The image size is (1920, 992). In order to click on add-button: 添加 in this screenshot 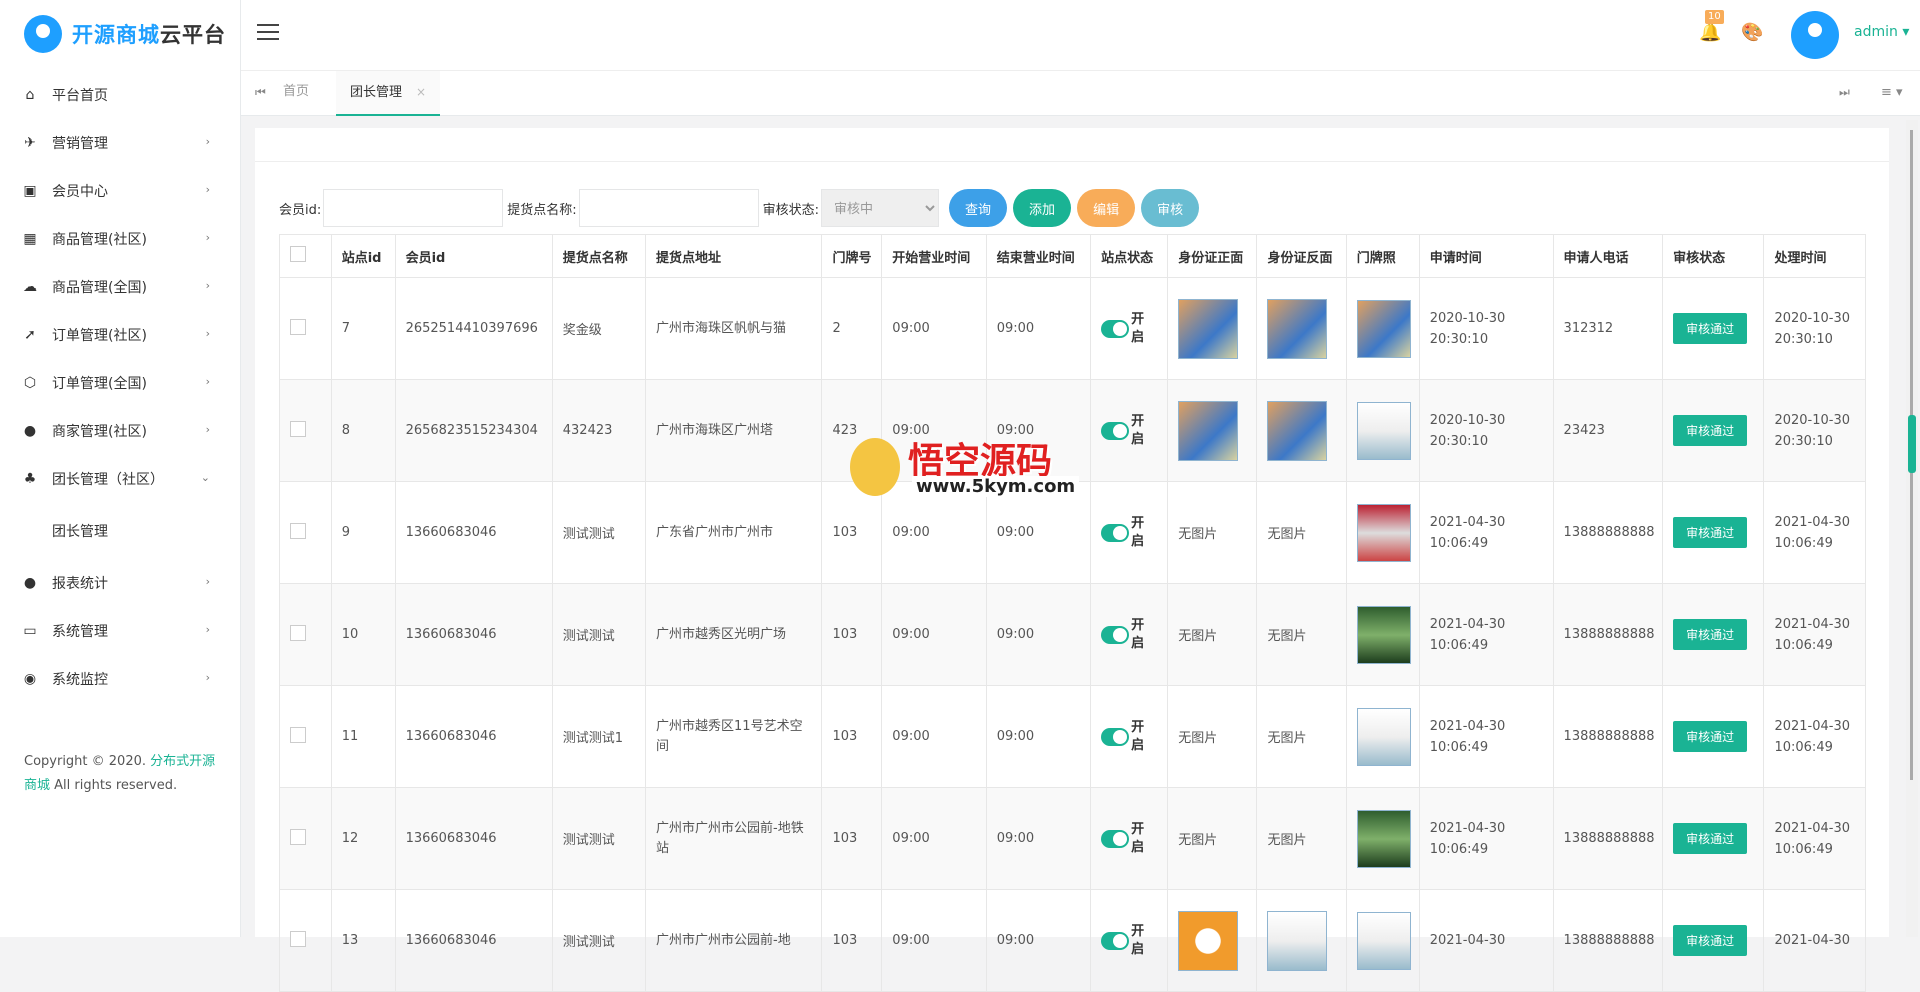, I will do `click(1042, 208)`.